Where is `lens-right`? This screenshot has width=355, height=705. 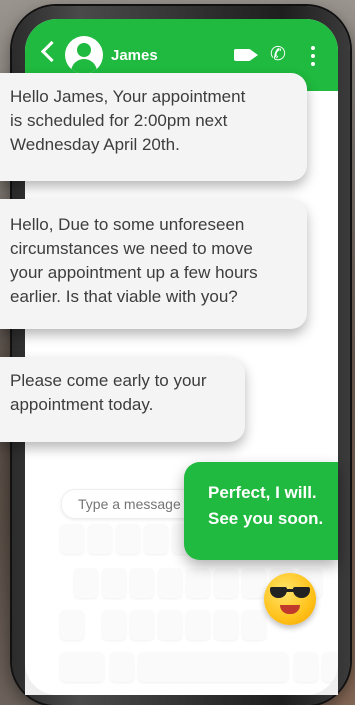
lens-right is located at coordinates (301, 592).